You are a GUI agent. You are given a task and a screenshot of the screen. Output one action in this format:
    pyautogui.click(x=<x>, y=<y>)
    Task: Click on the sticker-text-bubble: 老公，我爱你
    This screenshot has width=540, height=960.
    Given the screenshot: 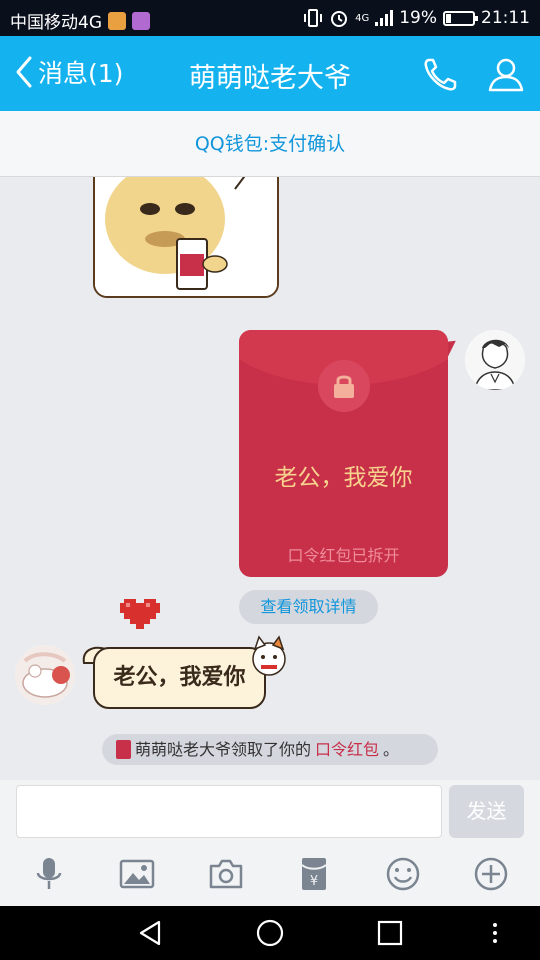 What is the action you would take?
    pyautogui.click(x=179, y=678)
    